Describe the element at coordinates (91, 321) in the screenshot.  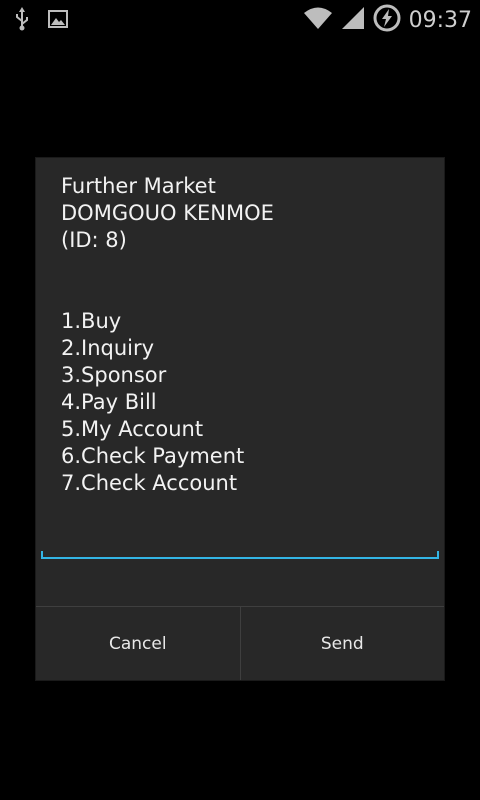
I see `menu-item: 1.Buy` at that location.